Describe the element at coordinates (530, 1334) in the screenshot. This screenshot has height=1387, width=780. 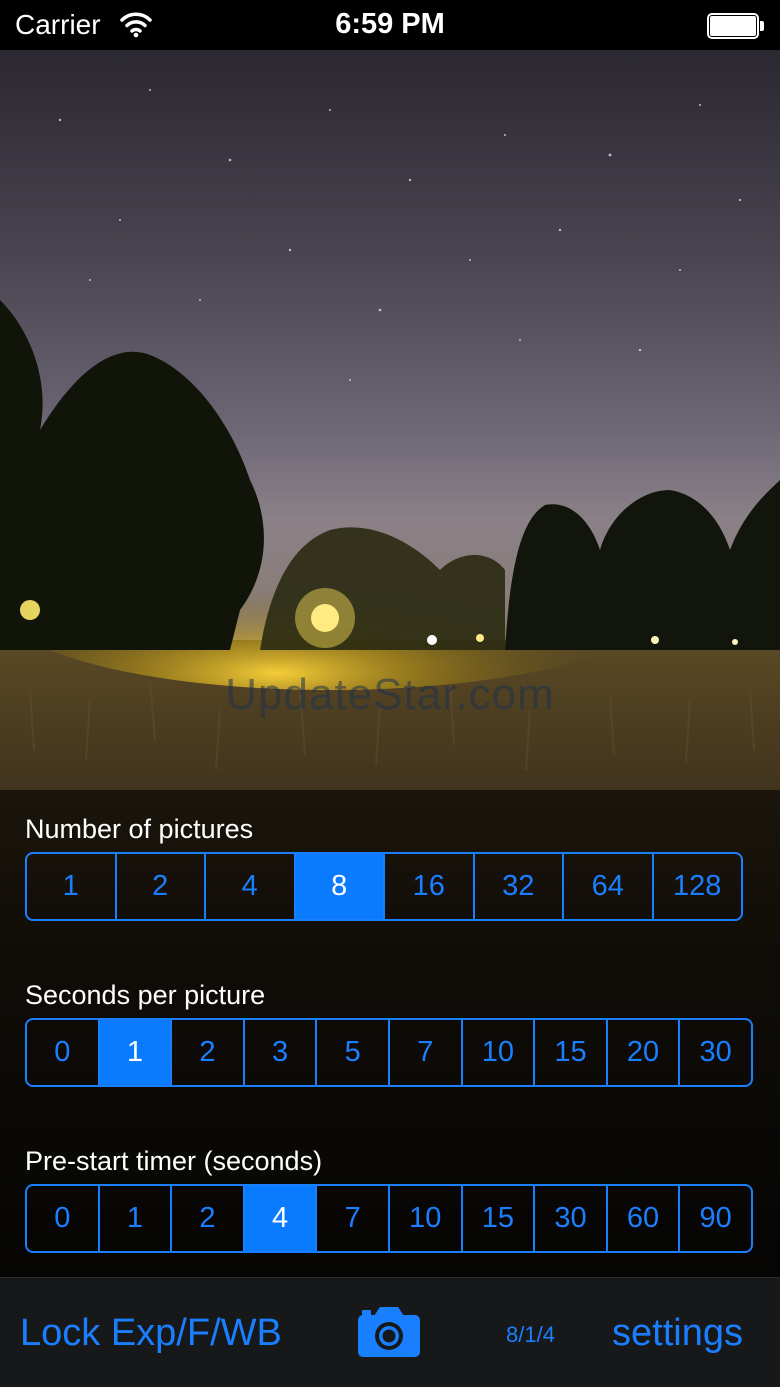
I see `sequence-counter: 8/1/4` at that location.